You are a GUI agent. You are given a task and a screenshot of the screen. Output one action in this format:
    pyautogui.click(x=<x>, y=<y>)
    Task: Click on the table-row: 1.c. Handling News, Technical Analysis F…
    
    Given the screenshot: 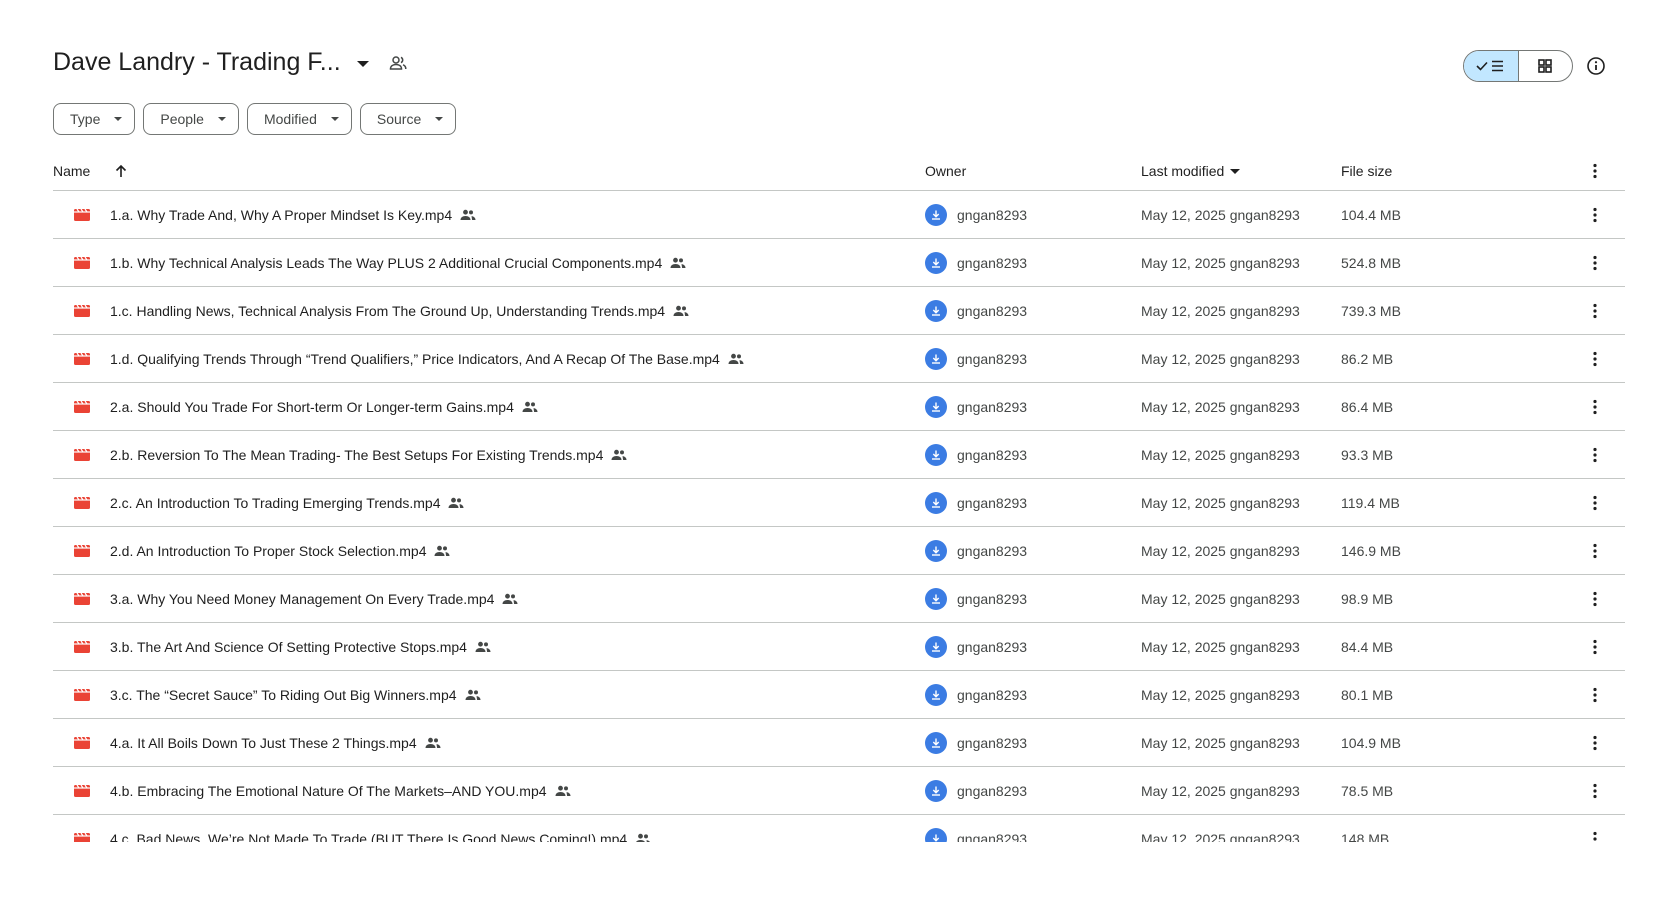 What is the action you would take?
    pyautogui.click(x=839, y=311)
    